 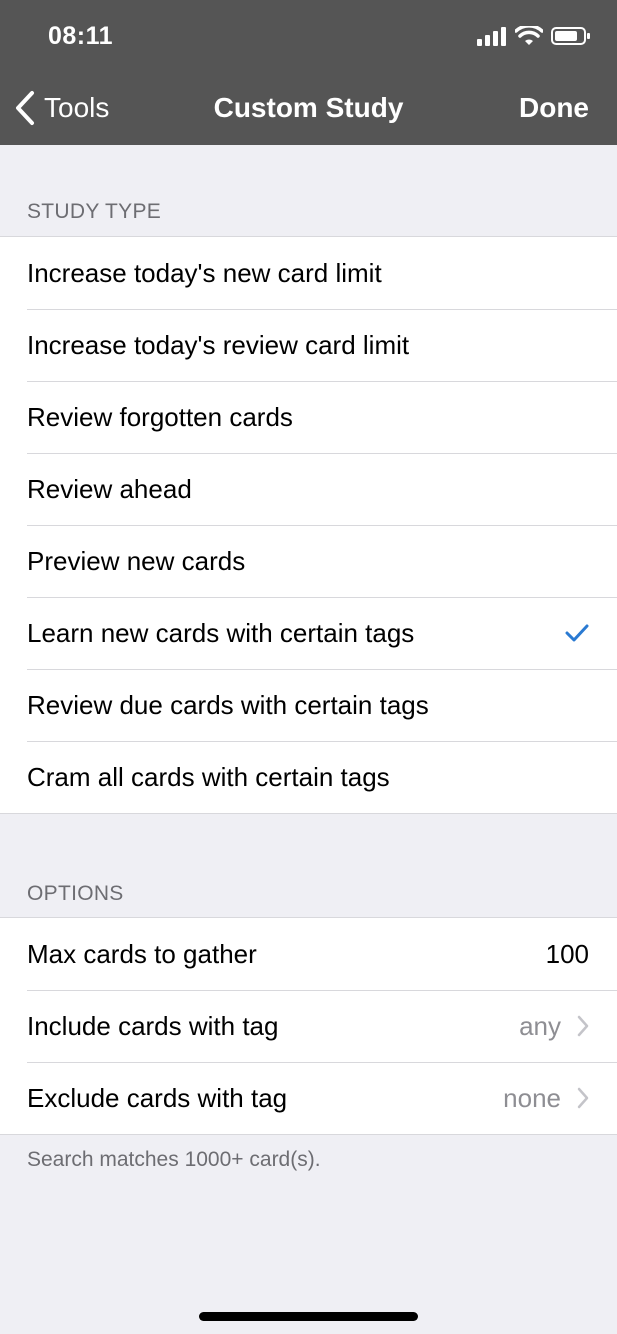 I want to click on study-type-label: Learn new cards with certain tags, so click(x=221, y=632).